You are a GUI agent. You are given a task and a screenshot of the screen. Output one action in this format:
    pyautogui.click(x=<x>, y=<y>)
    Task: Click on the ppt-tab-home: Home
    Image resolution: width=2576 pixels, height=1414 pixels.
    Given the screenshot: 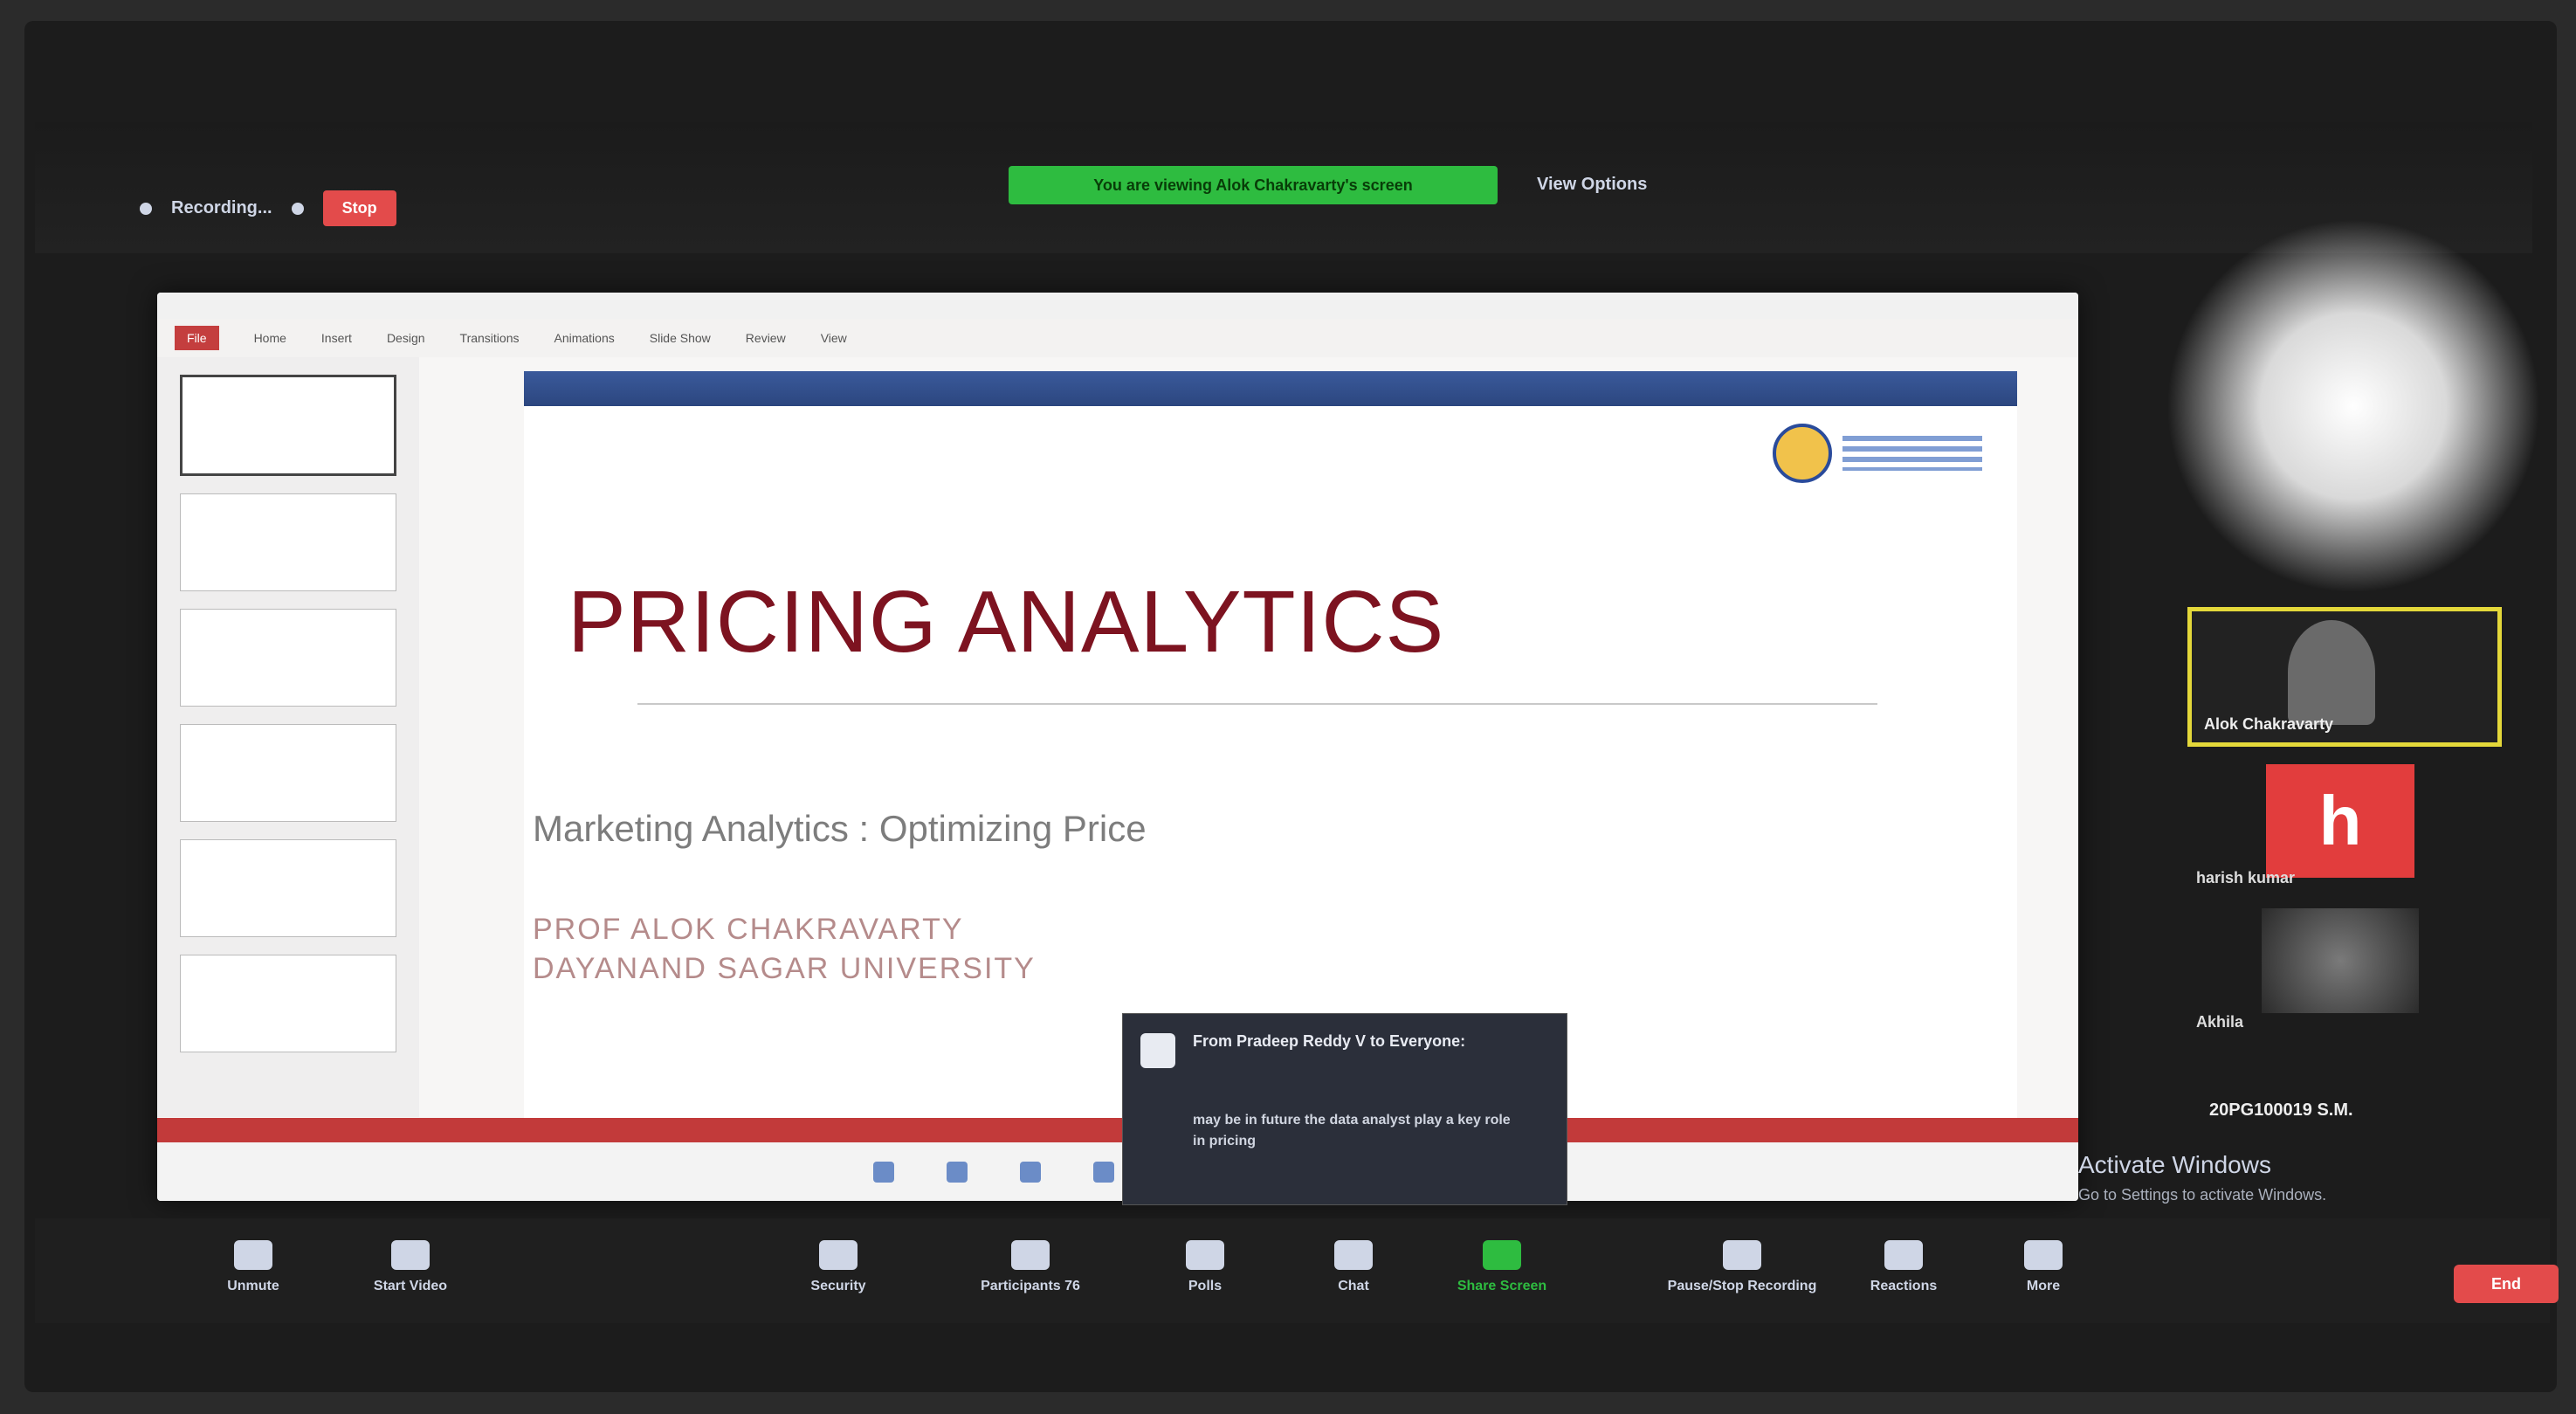 What is the action you would take?
    pyautogui.click(x=270, y=338)
    